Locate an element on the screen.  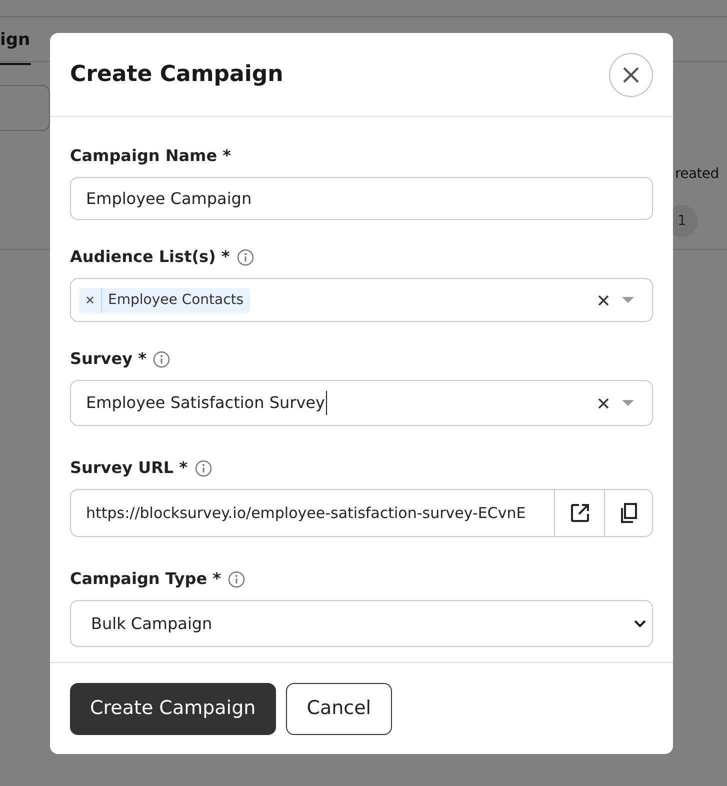
external-link-icon is located at coordinates (580, 513).